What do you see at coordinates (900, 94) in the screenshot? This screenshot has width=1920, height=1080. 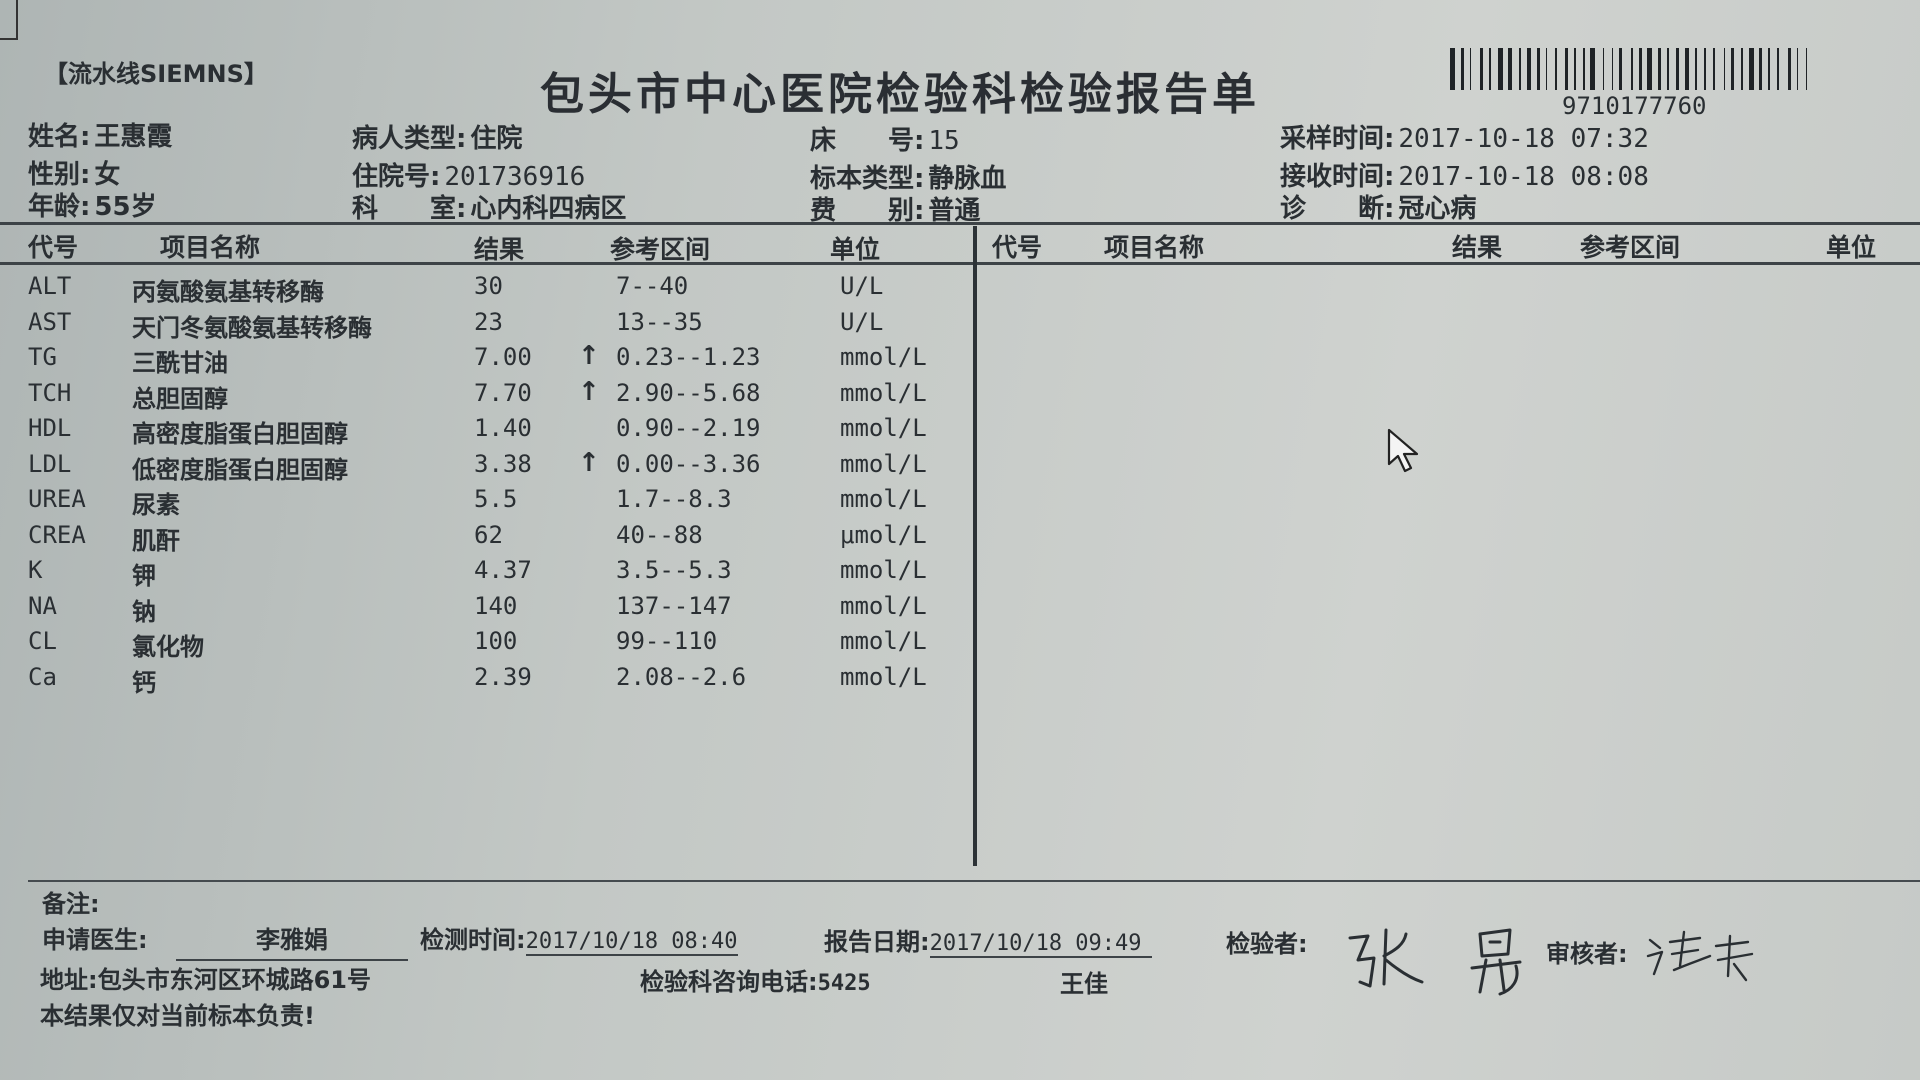 I see `report-title: 包头市中心医院检验科检验报告单` at bounding box center [900, 94].